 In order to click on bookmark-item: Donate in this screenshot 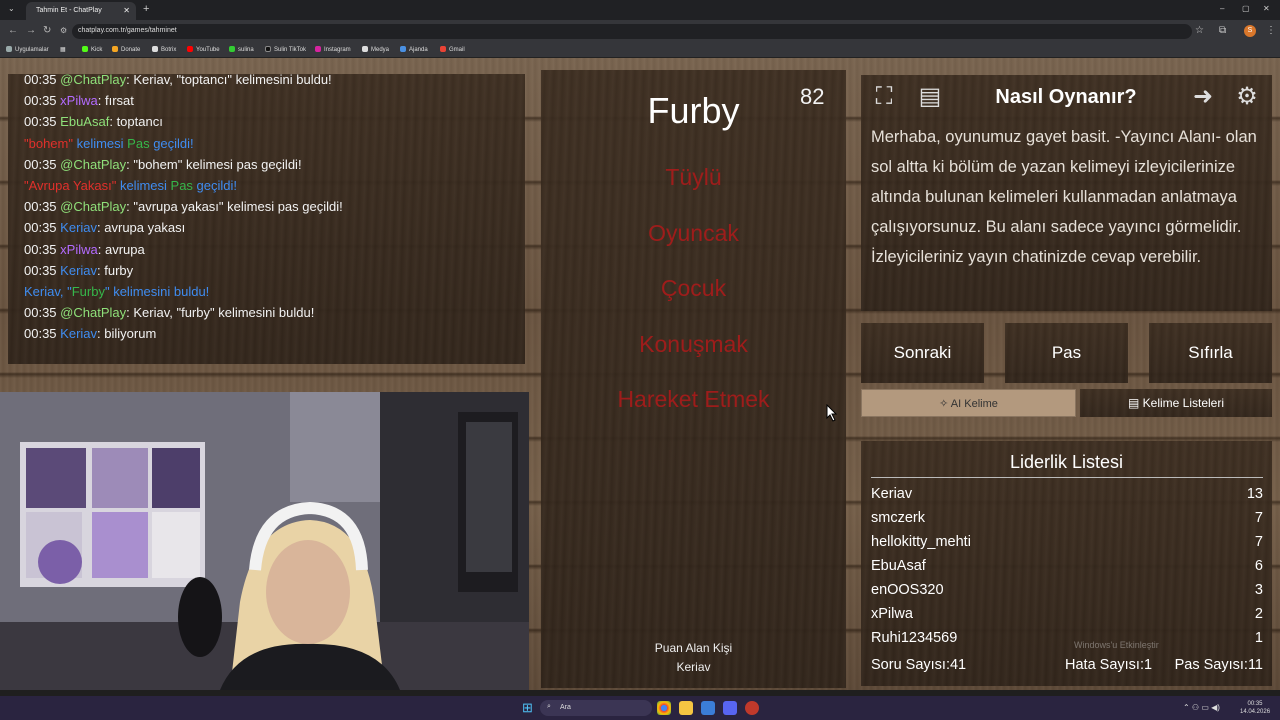, I will do `click(126, 49)`.